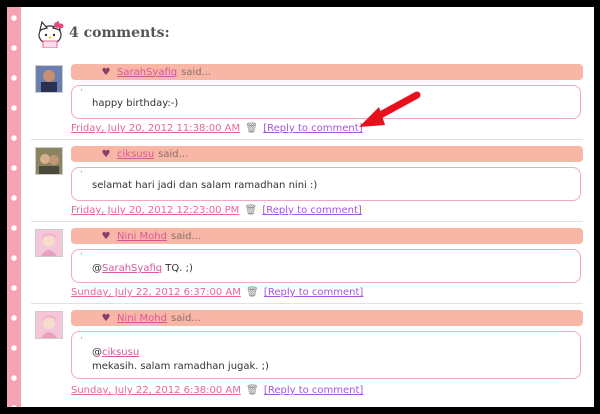  I want to click on comment-text: TQ. ;), so click(177, 268).